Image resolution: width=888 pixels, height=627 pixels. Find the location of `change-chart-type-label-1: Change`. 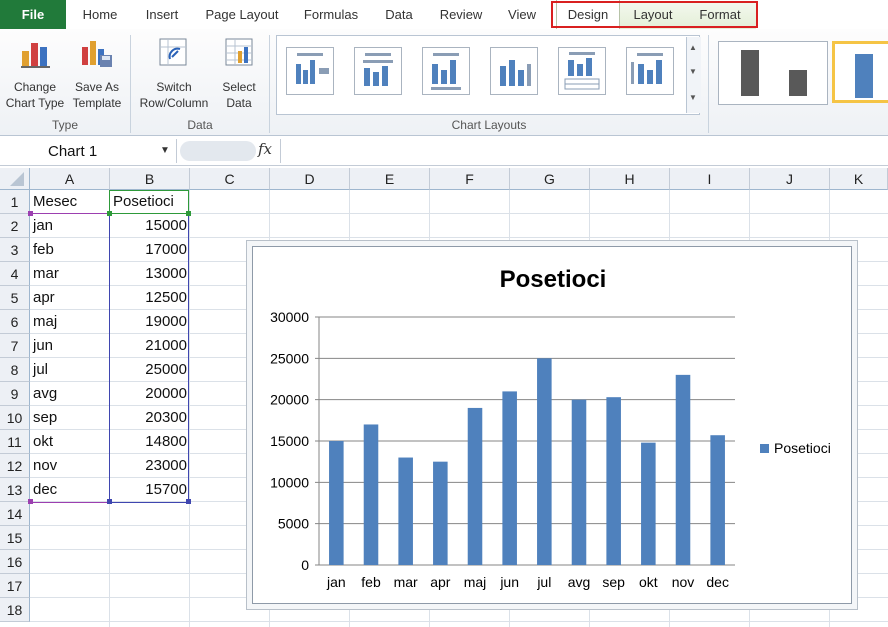

change-chart-type-label-1: Change is located at coordinates (35, 87).